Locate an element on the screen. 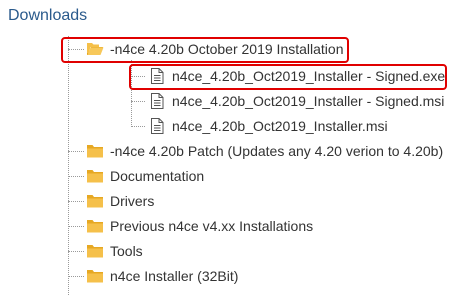 This screenshot has width=472, height=295. folder-open-icon is located at coordinates (95, 49).